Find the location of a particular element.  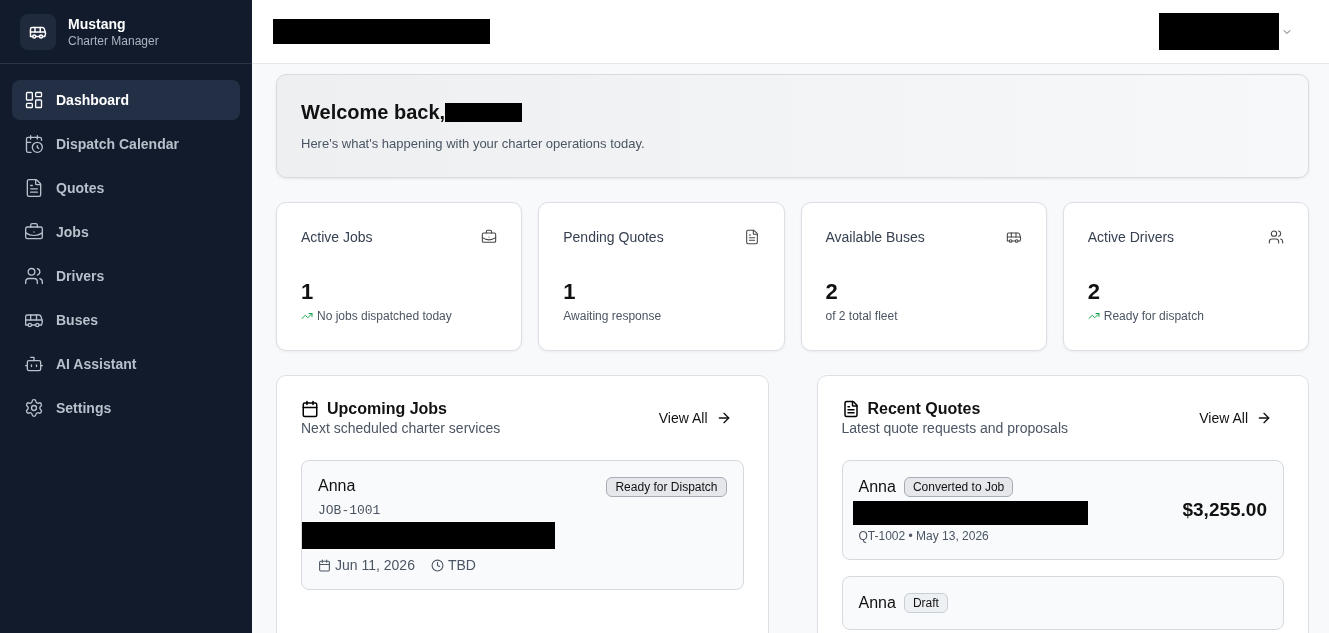

status-badge: Ready for Dispatch is located at coordinates (666, 487).